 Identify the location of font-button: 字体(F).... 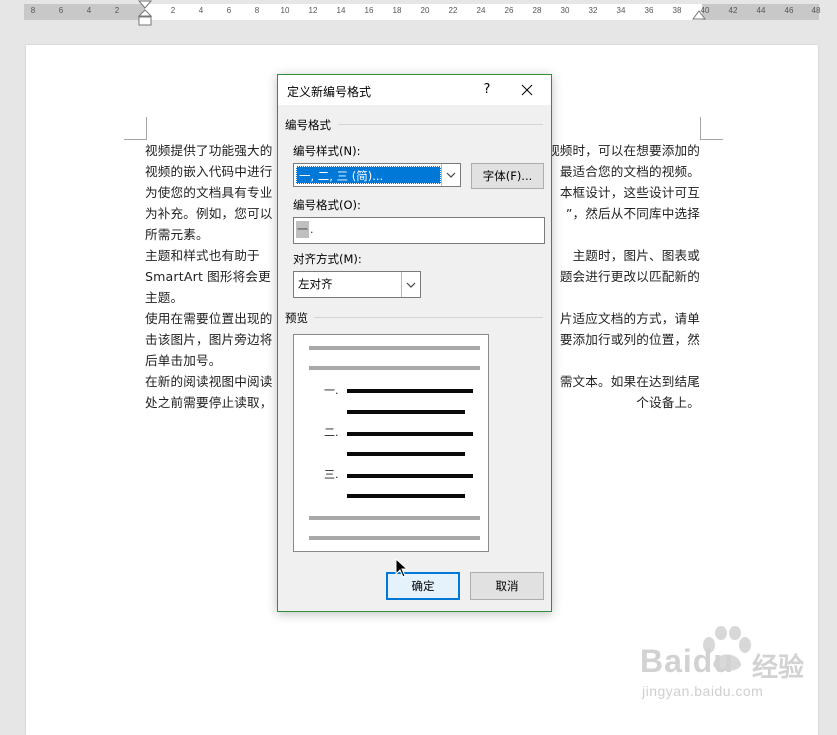
(507, 176).